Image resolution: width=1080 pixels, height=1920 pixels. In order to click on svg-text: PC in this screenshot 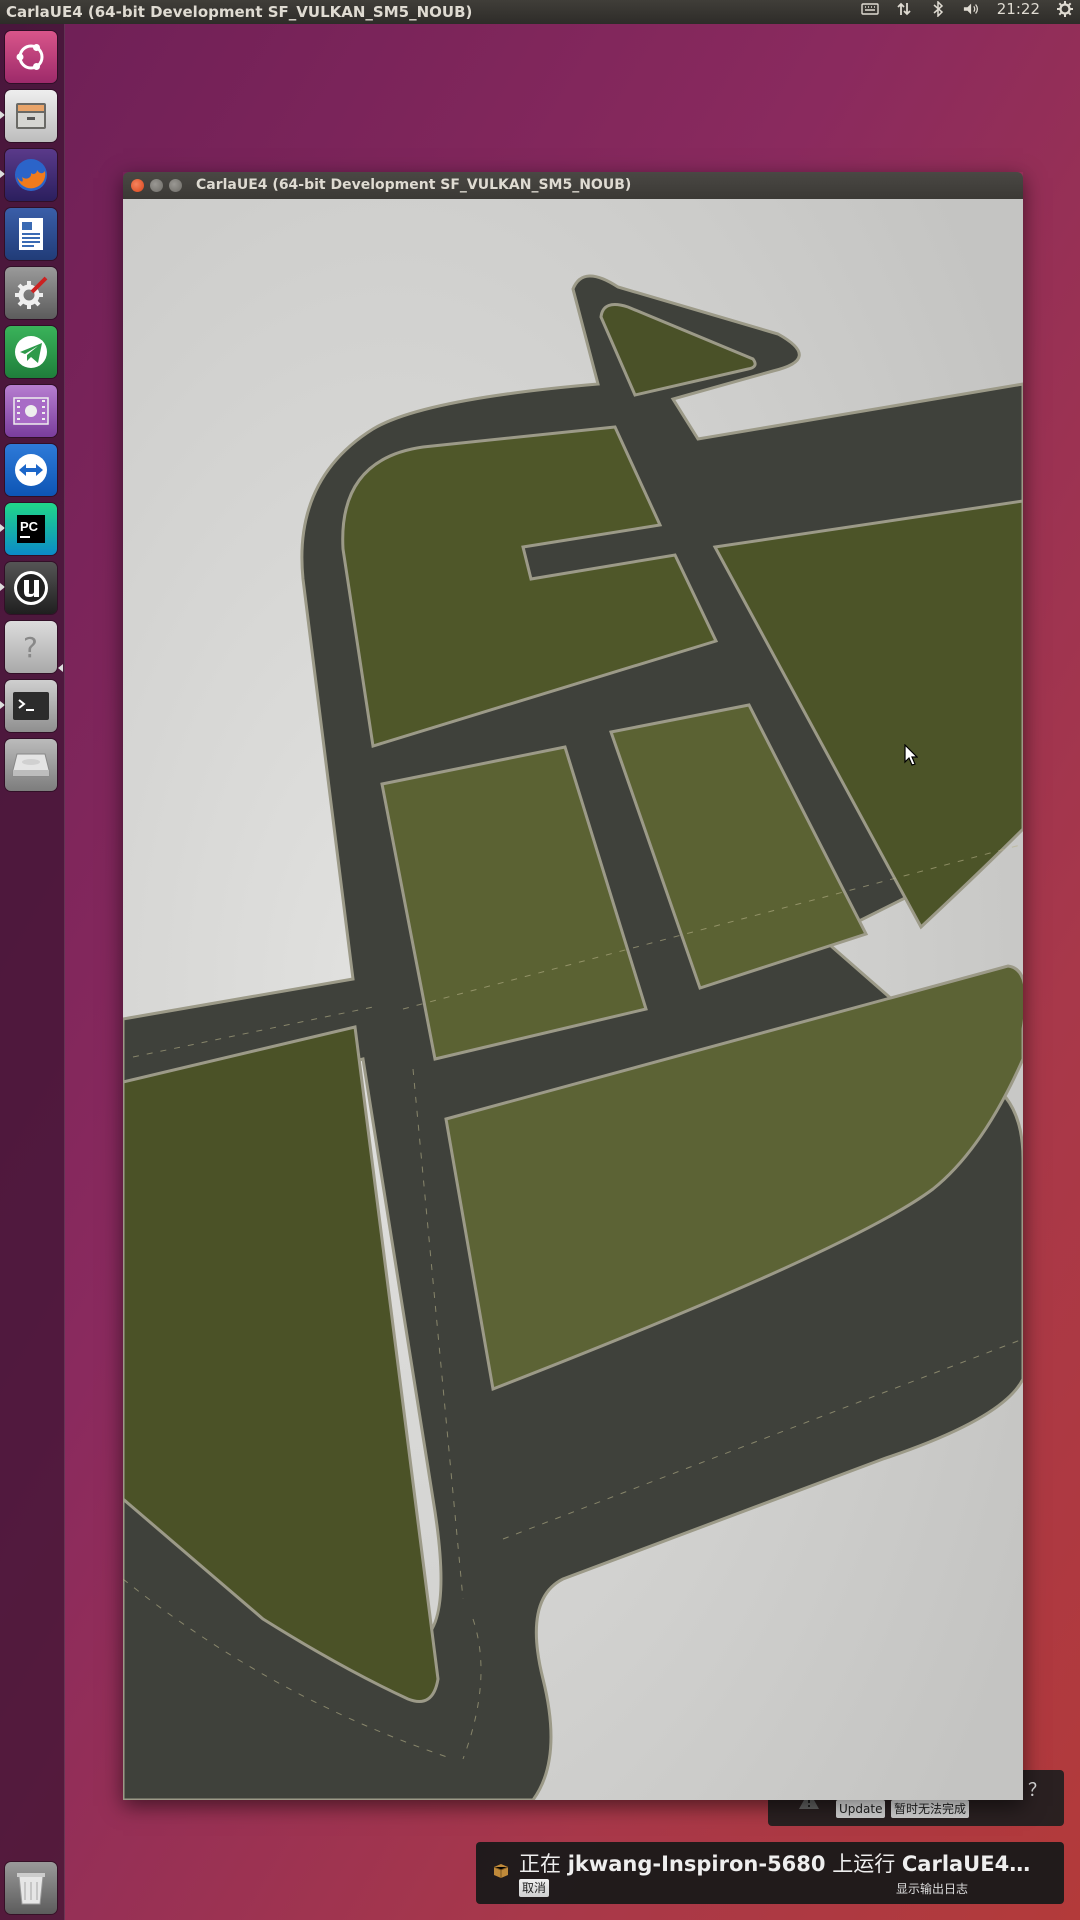, I will do `click(29, 526)`.